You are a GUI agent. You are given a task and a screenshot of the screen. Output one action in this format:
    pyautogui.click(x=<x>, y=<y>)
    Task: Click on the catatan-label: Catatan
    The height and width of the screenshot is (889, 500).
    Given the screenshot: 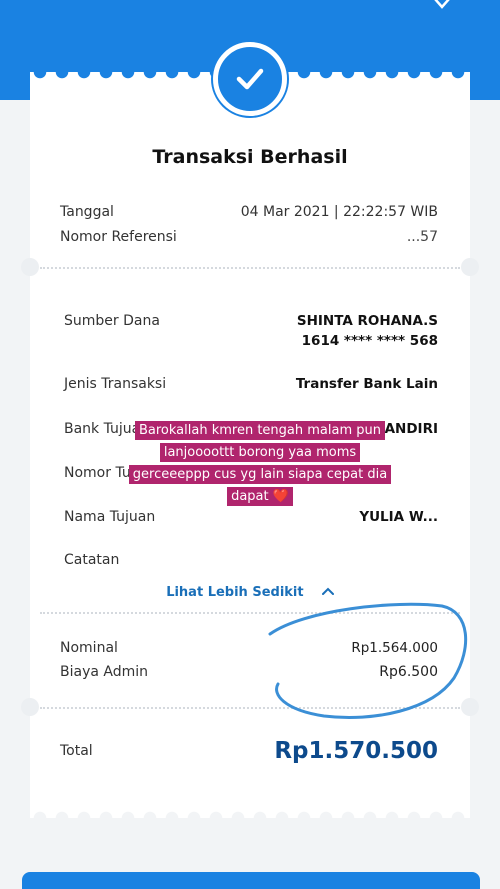 What is the action you would take?
    pyautogui.click(x=92, y=560)
    